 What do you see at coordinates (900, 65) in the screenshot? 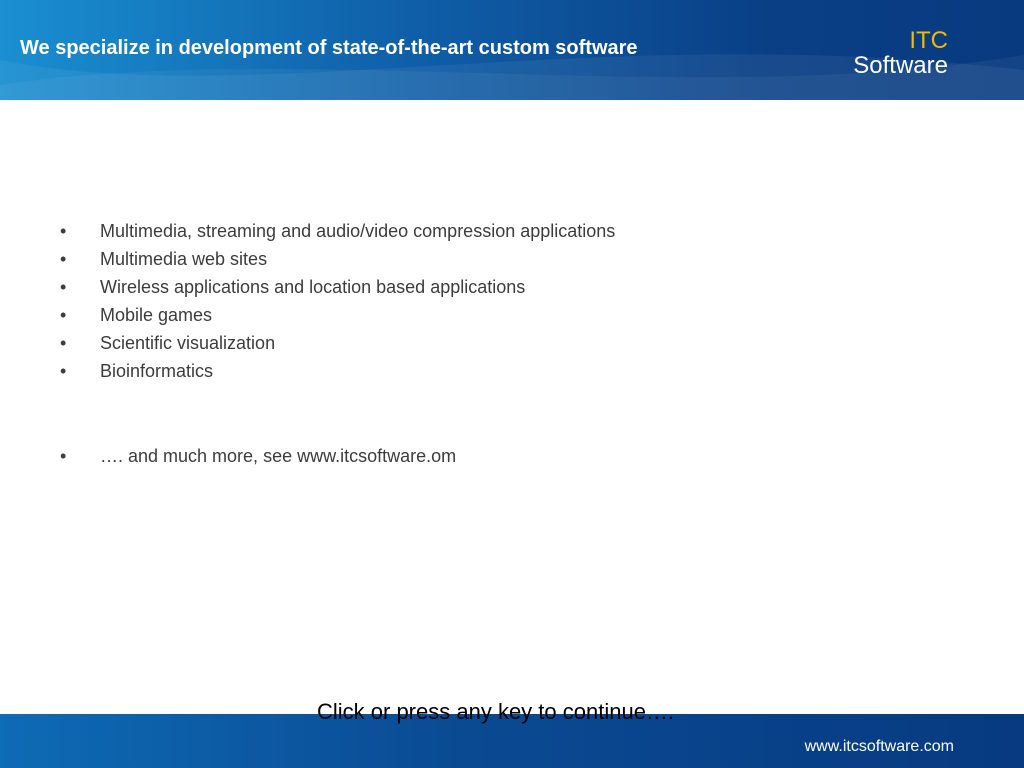
I see `logo-software: Software` at bounding box center [900, 65].